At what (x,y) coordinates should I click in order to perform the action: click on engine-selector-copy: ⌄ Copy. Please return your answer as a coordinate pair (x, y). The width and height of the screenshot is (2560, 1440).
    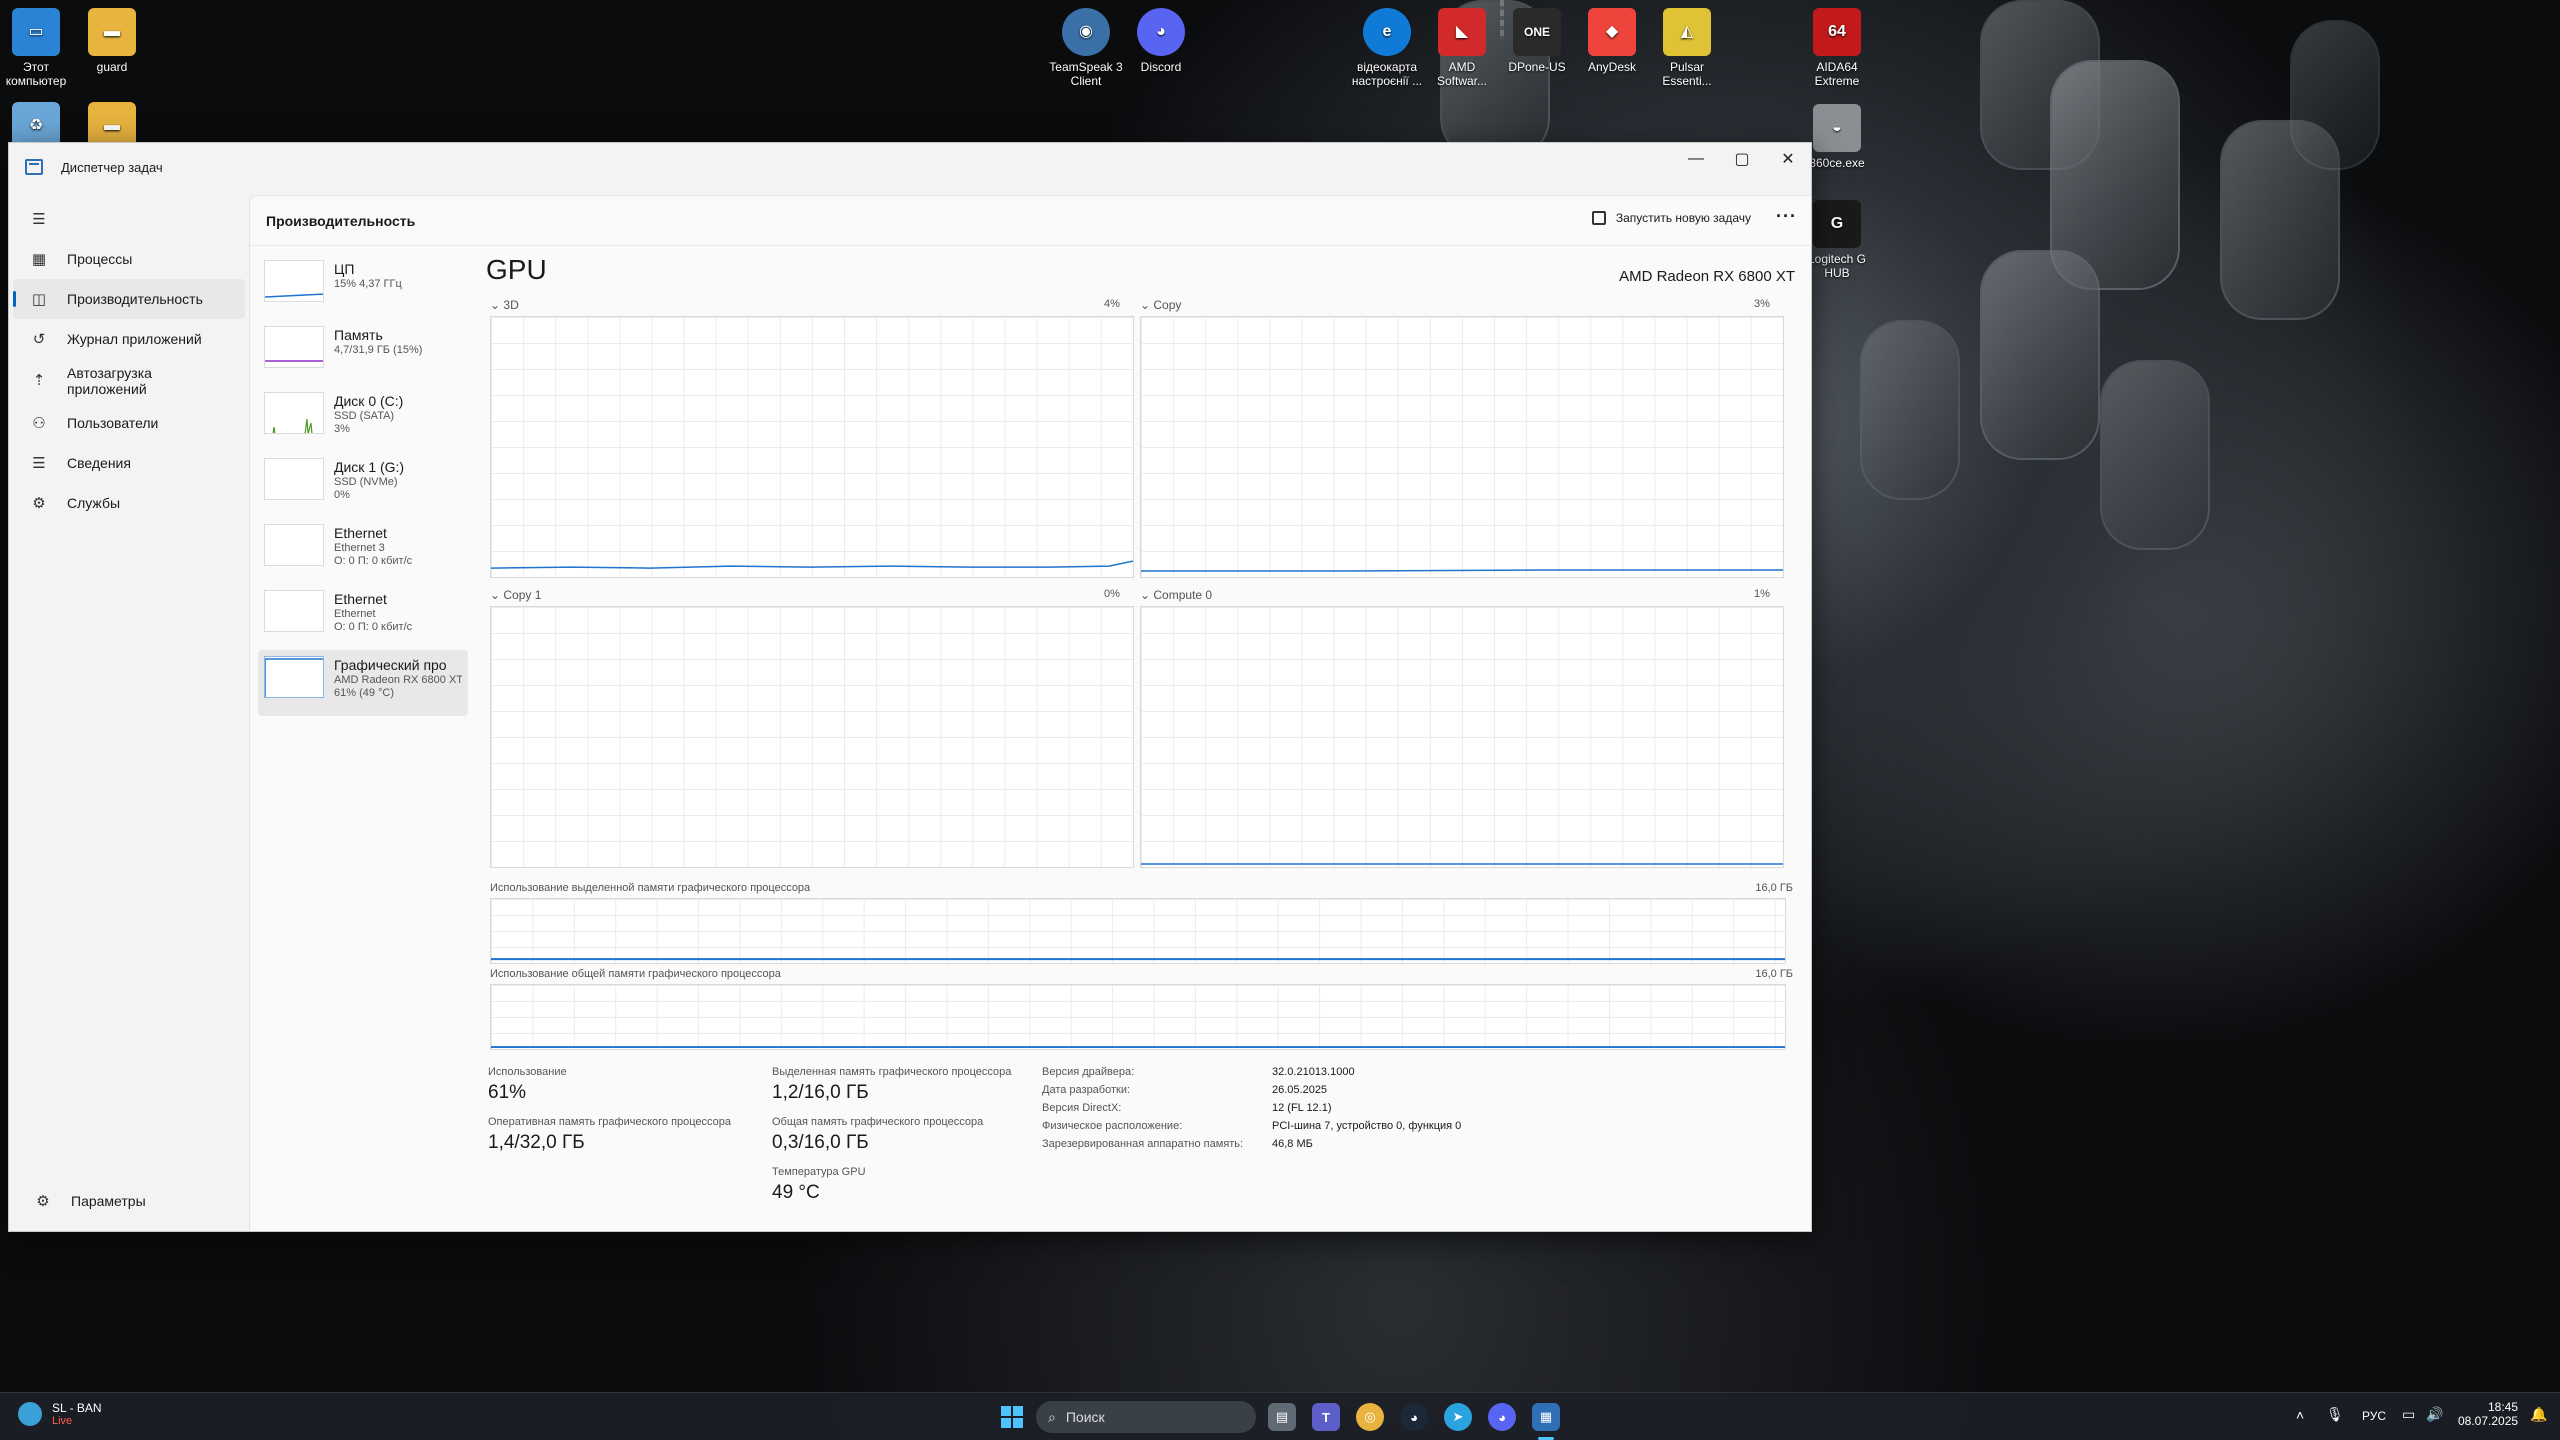
    Looking at the image, I should click on (1160, 305).